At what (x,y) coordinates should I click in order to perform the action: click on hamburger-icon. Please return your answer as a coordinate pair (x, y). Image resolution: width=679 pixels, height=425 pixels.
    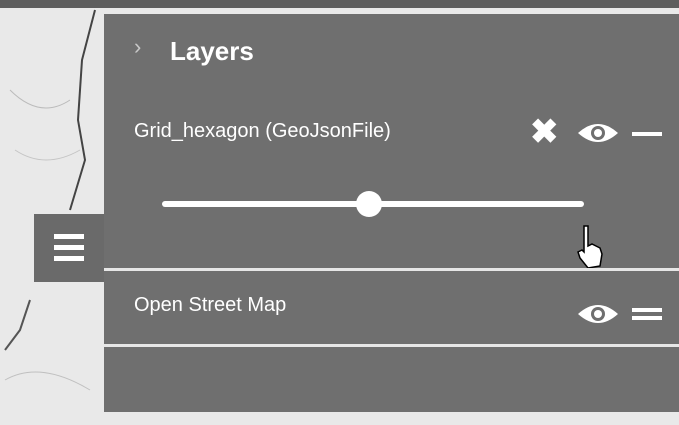
    Looking at the image, I should click on (69, 248).